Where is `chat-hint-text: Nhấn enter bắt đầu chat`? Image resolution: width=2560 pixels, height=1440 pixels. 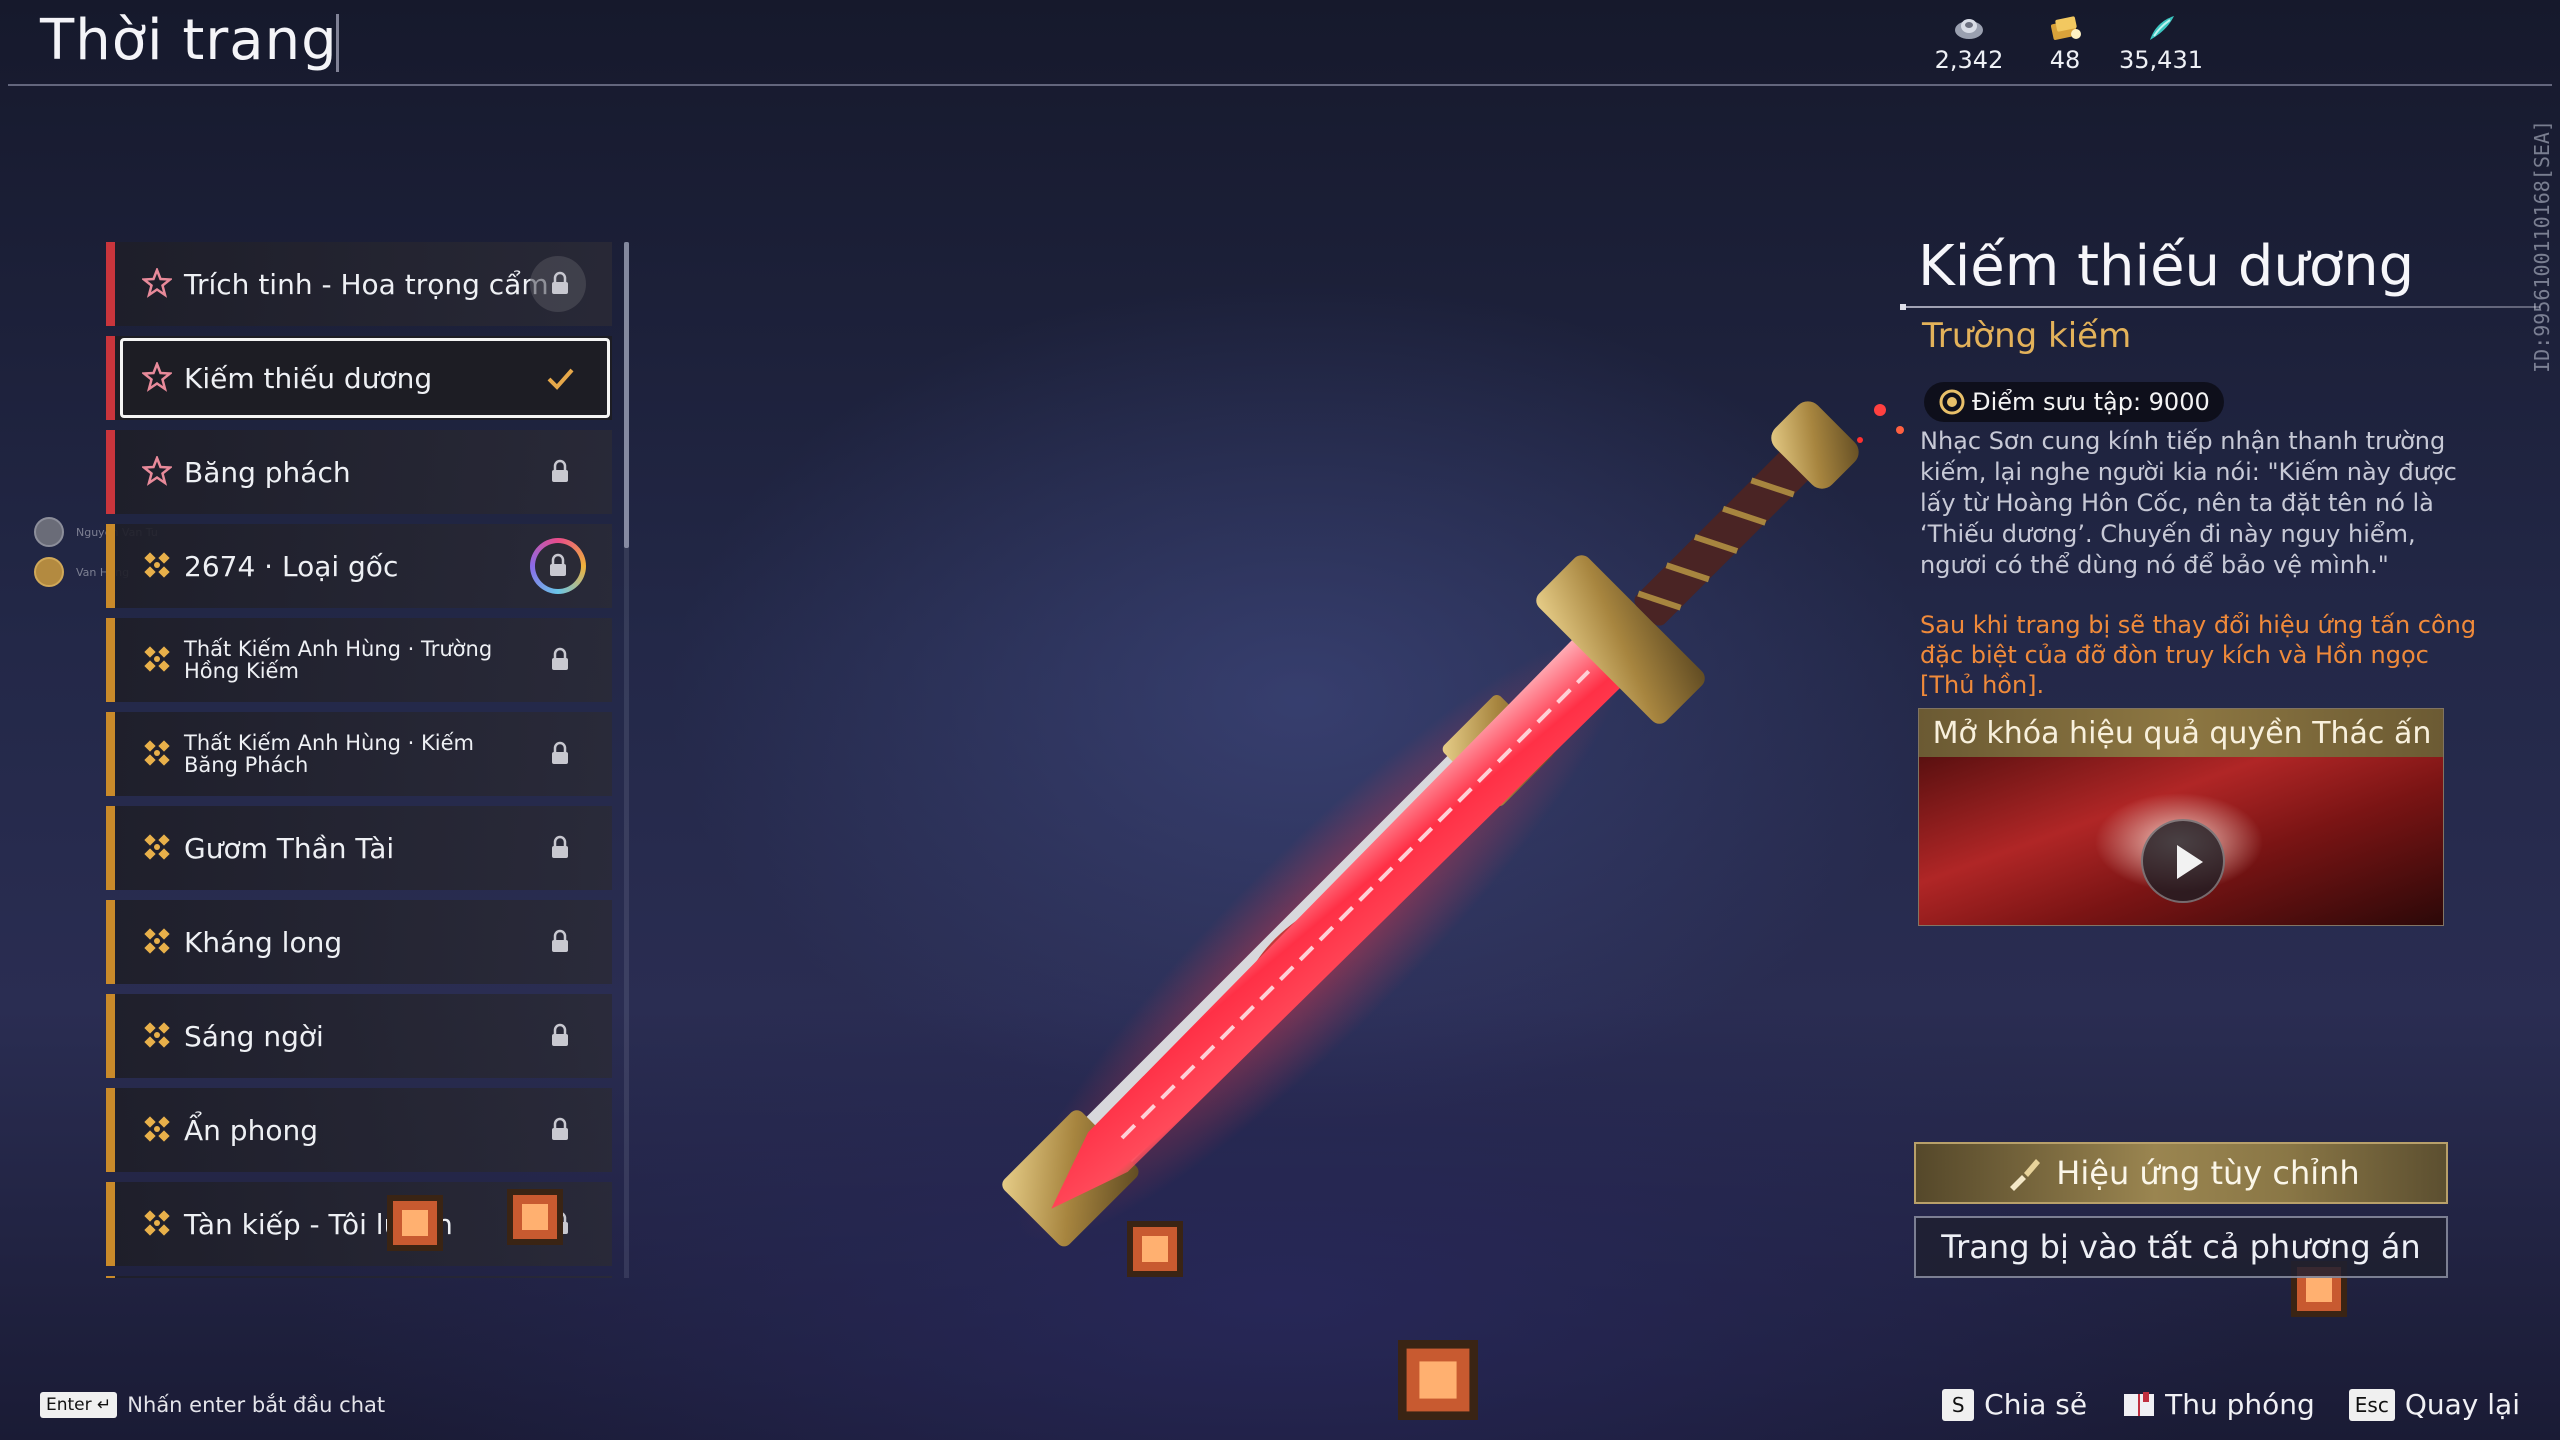 chat-hint-text: Nhấn enter bắt đầu chat is located at coordinates (256, 1405).